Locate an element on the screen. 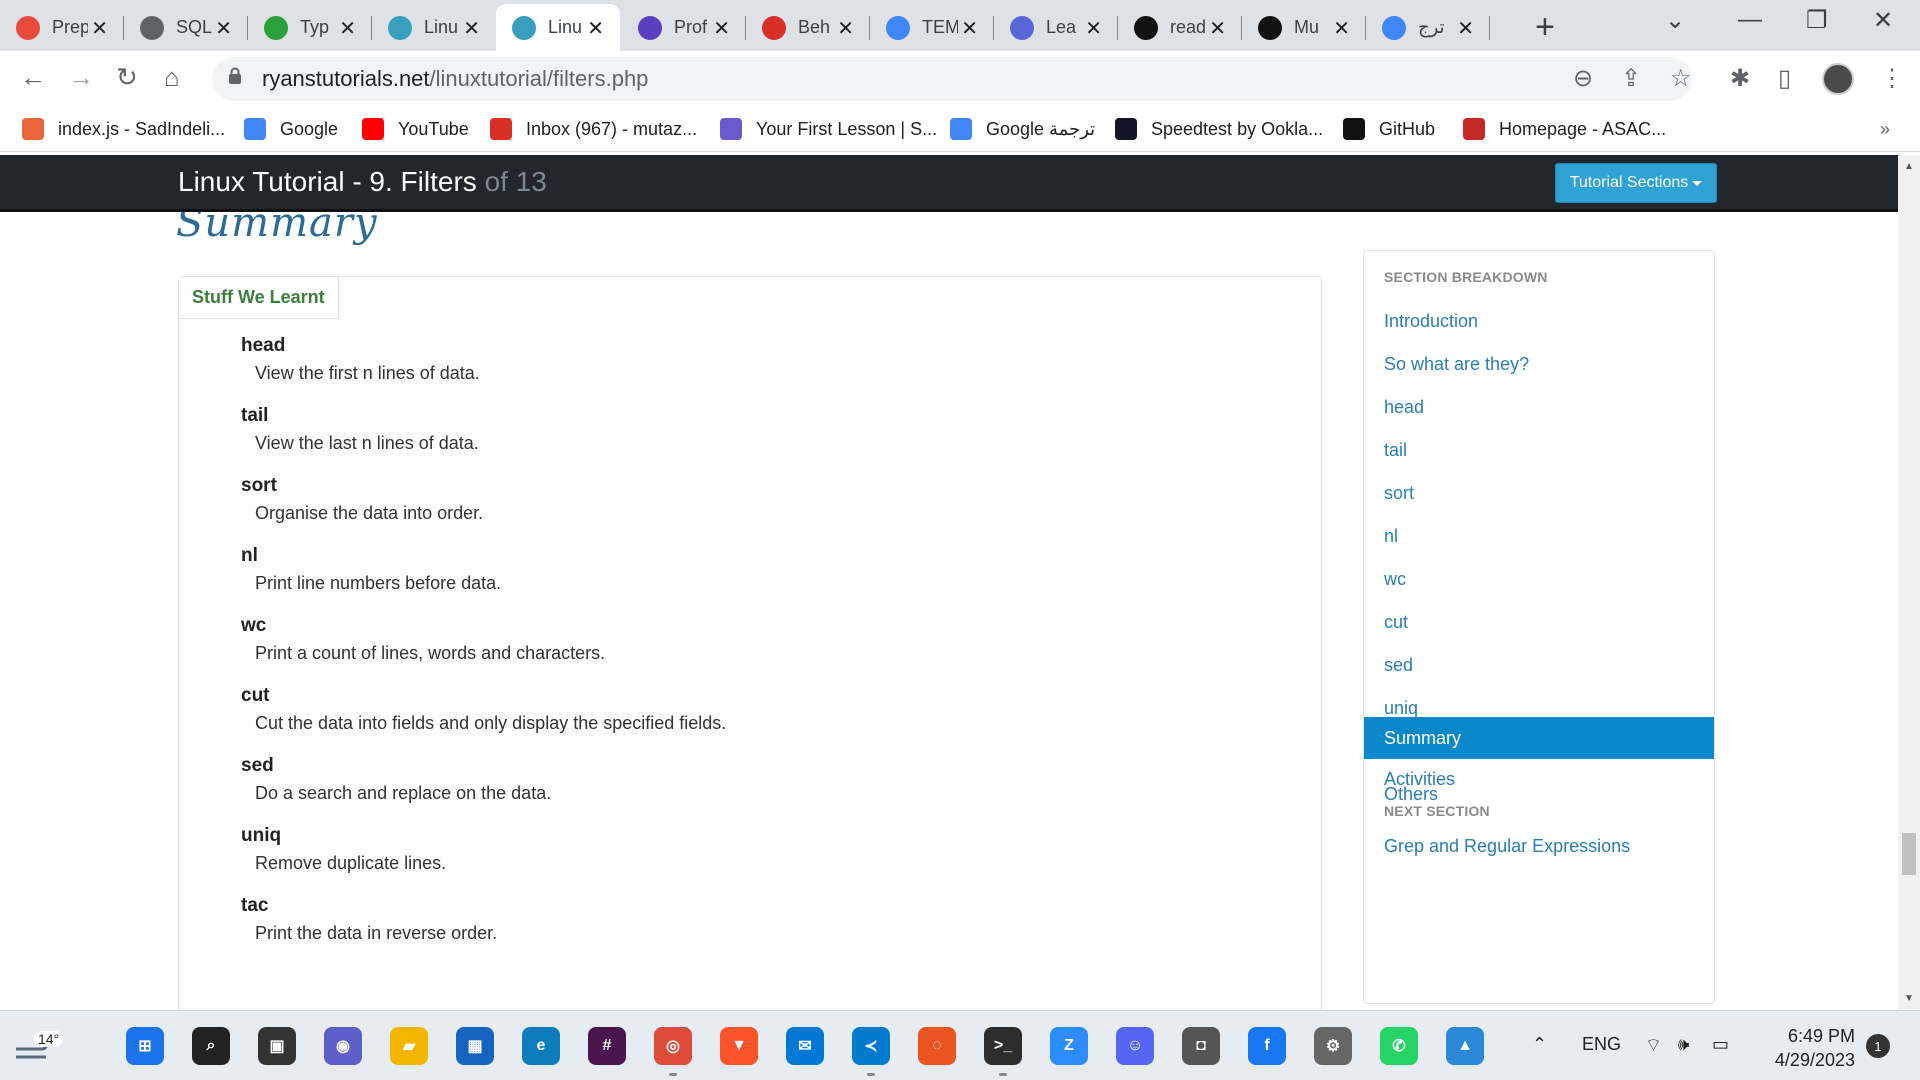 This screenshot has width=1920, height=1080. page-scrollbar: ▲ ▼ is located at coordinates (1909, 582).